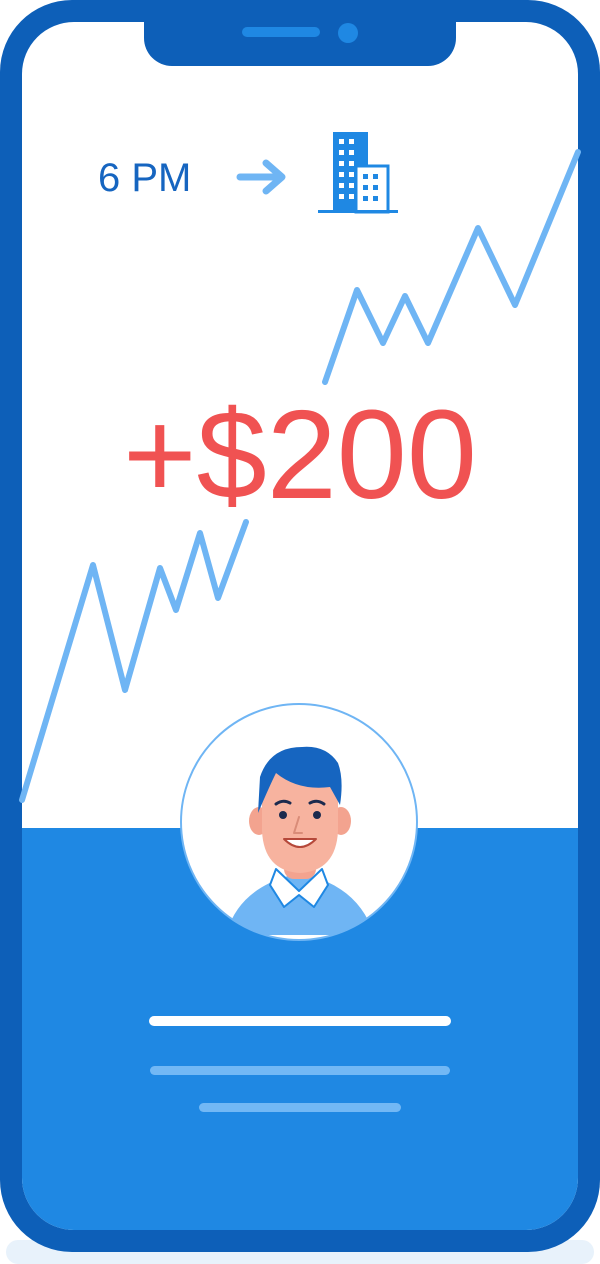 Image resolution: width=600 pixels, height=1264 pixels. I want to click on gain-amount: +$200, so click(300, 454).